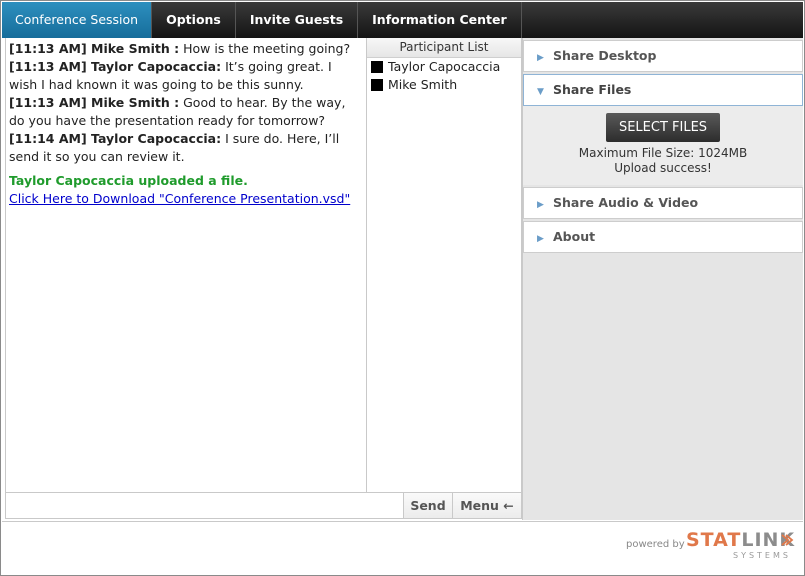 This screenshot has height=576, width=805. I want to click on max-file-size: Maximum File Size: 1024MB, so click(663, 153).